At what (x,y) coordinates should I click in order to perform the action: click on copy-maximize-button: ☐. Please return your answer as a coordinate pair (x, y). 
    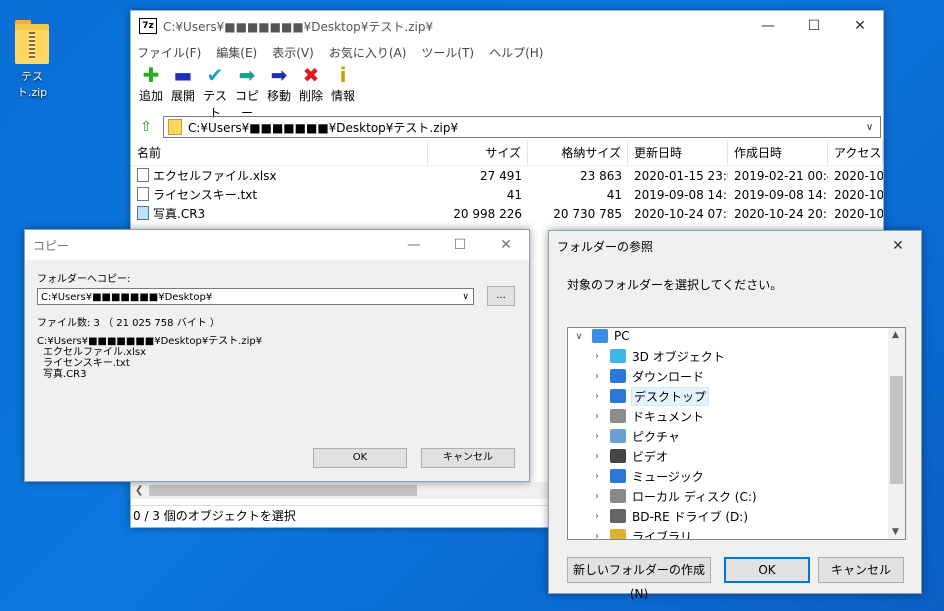
    Looking at the image, I should click on (460, 245).